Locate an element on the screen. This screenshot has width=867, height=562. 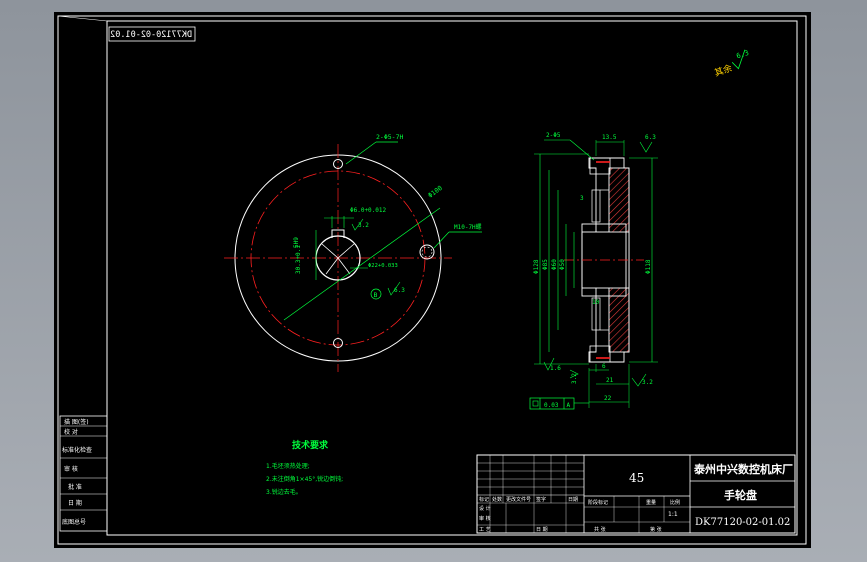
material: 45 is located at coordinates (636, 478).